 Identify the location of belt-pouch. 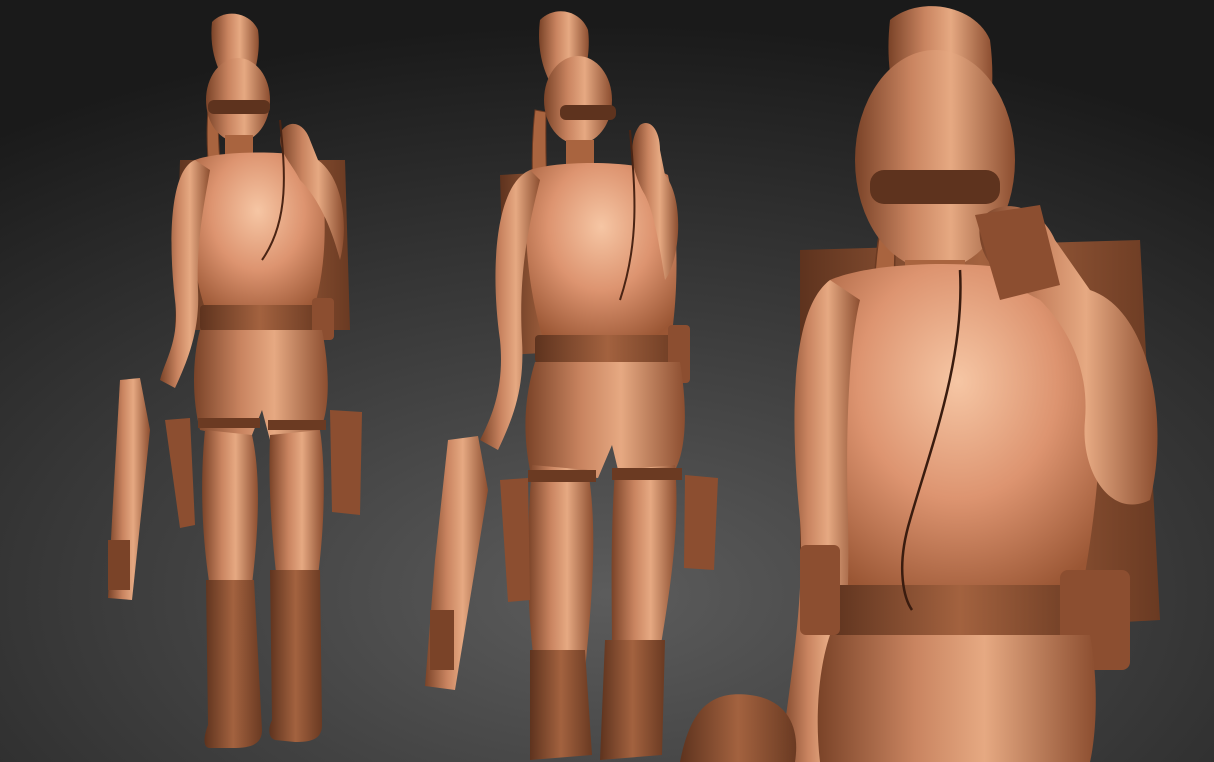
(820, 590).